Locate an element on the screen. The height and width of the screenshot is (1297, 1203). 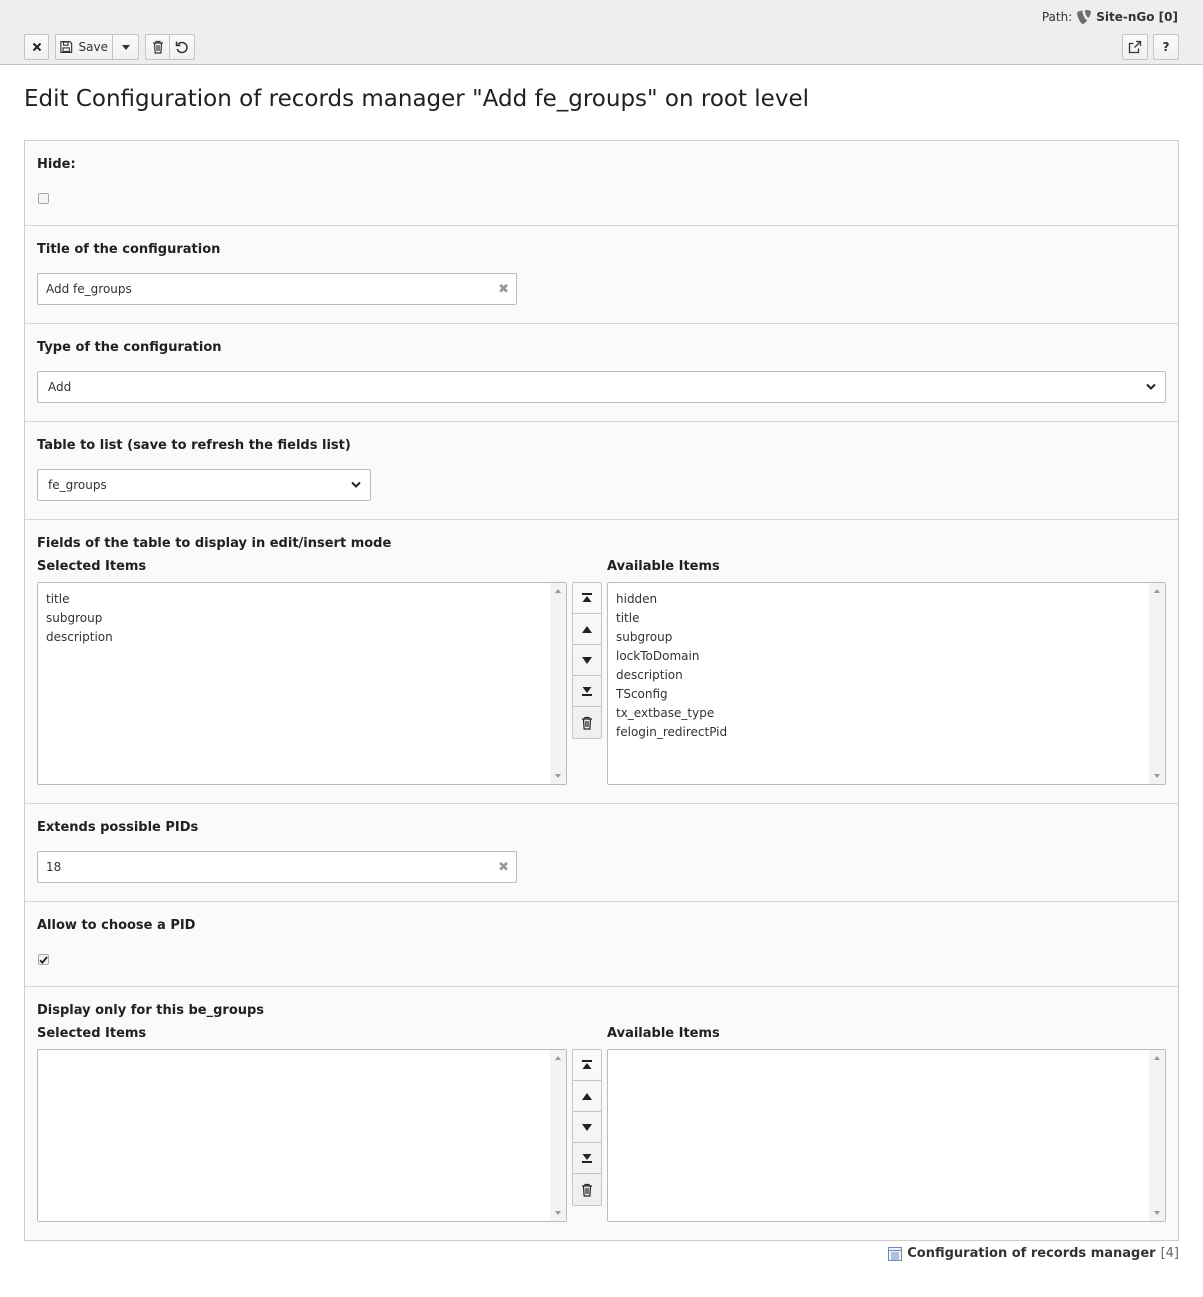
path-breadcrumb: Path: Site-nGo [0] is located at coordinates (1110, 17).